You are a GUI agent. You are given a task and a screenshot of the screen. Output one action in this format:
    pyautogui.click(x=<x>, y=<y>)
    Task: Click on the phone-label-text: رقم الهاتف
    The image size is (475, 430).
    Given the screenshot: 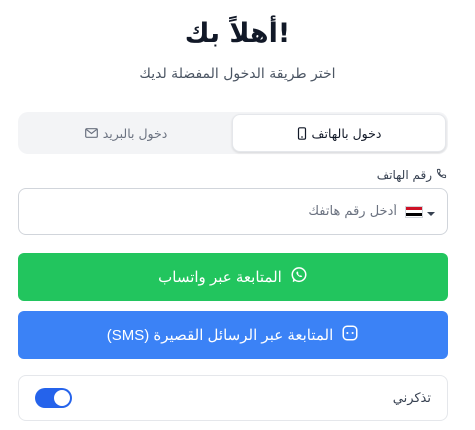 What is the action you would take?
    pyautogui.click(x=404, y=175)
    